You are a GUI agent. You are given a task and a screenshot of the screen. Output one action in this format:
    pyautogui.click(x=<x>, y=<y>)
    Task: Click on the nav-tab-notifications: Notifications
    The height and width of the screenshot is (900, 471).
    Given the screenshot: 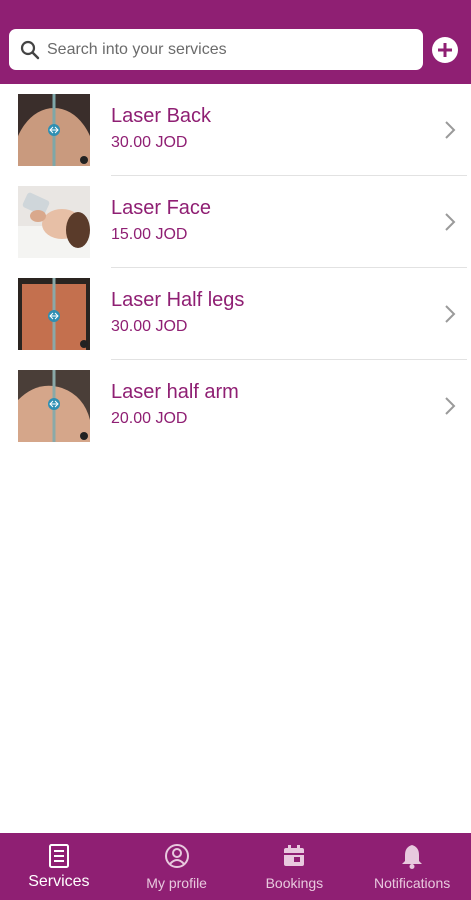 What is the action you would take?
    pyautogui.click(x=412, y=866)
    